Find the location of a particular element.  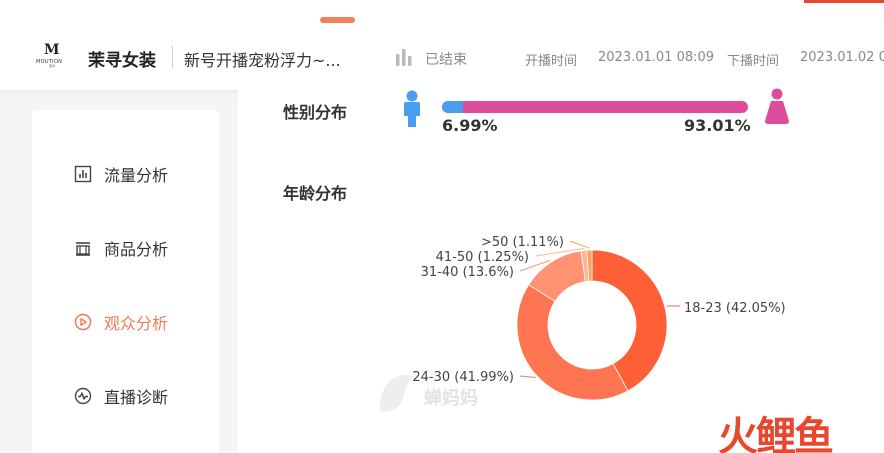

sidebar-item-goods: 商品分析 is located at coordinates (120, 248).